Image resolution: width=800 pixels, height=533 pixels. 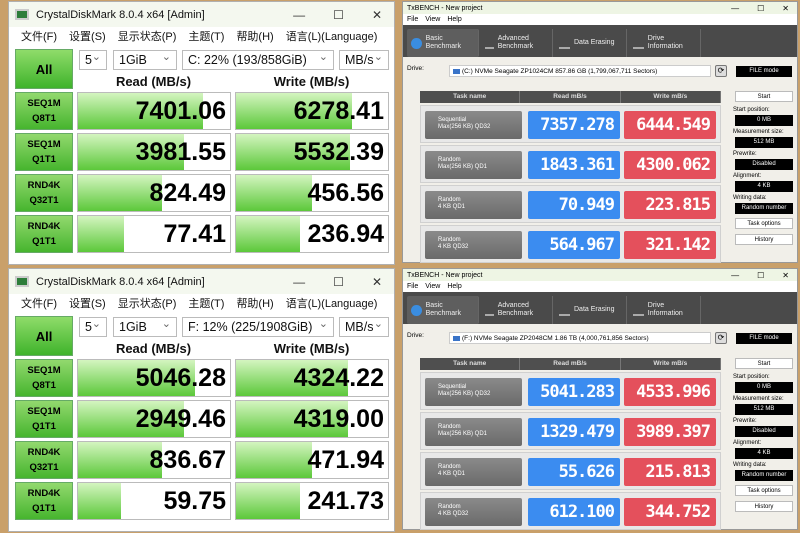 What do you see at coordinates (154, 419) in the screenshot?
I see `read-result: 2949.46` at bounding box center [154, 419].